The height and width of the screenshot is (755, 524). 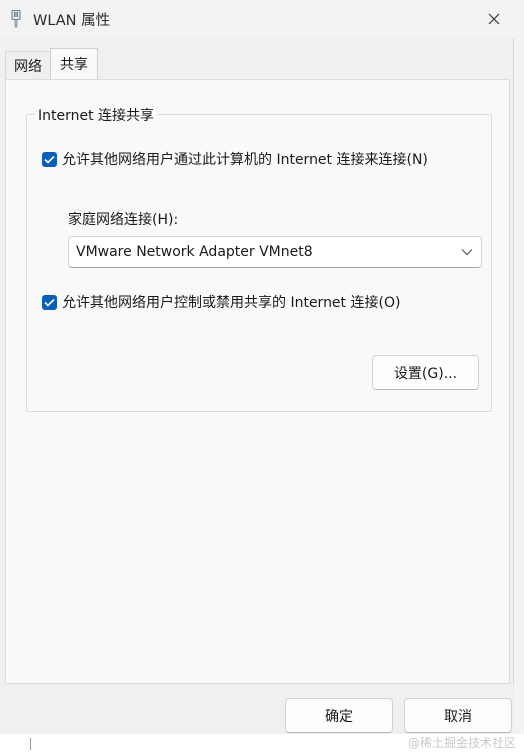 I want to click on allow-control-label: 允许其他网络用户控制或禁用共享的 Internet 连接(O), so click(x=231, y=303).